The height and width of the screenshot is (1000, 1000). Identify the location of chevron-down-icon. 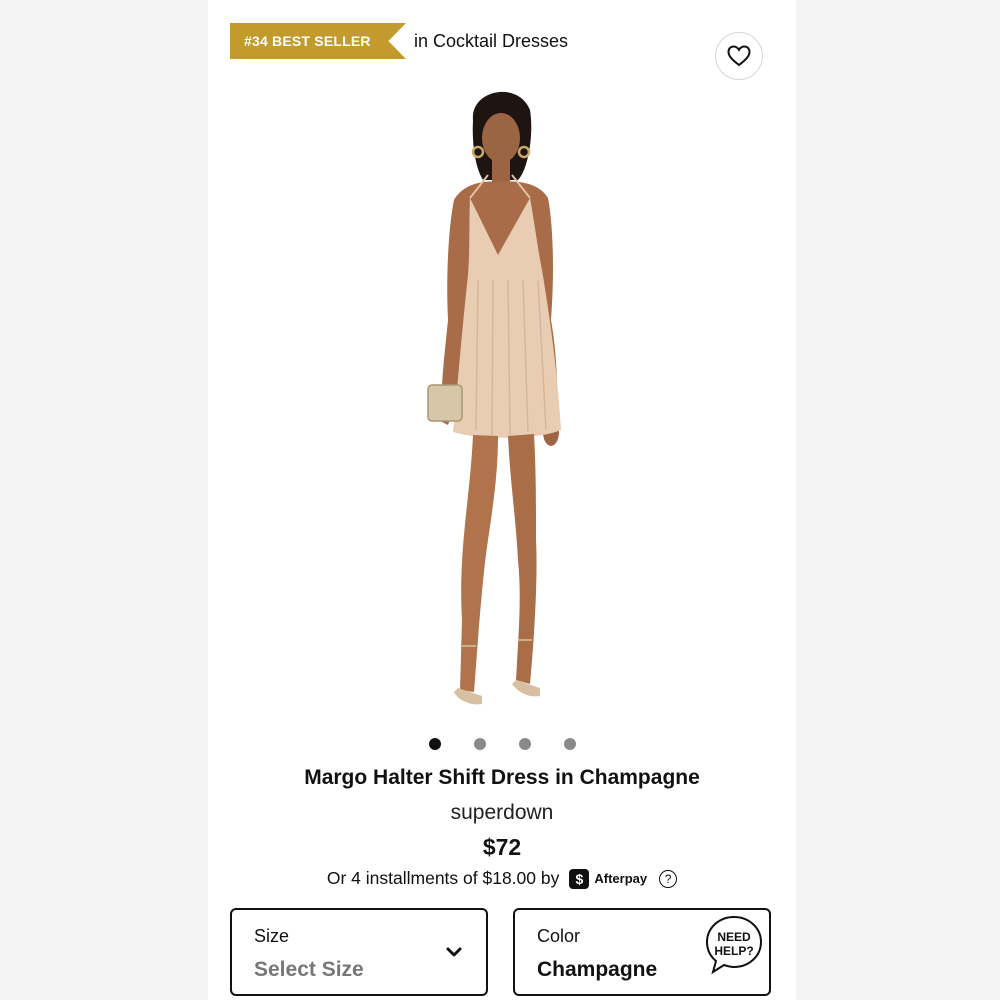
(454, 952).